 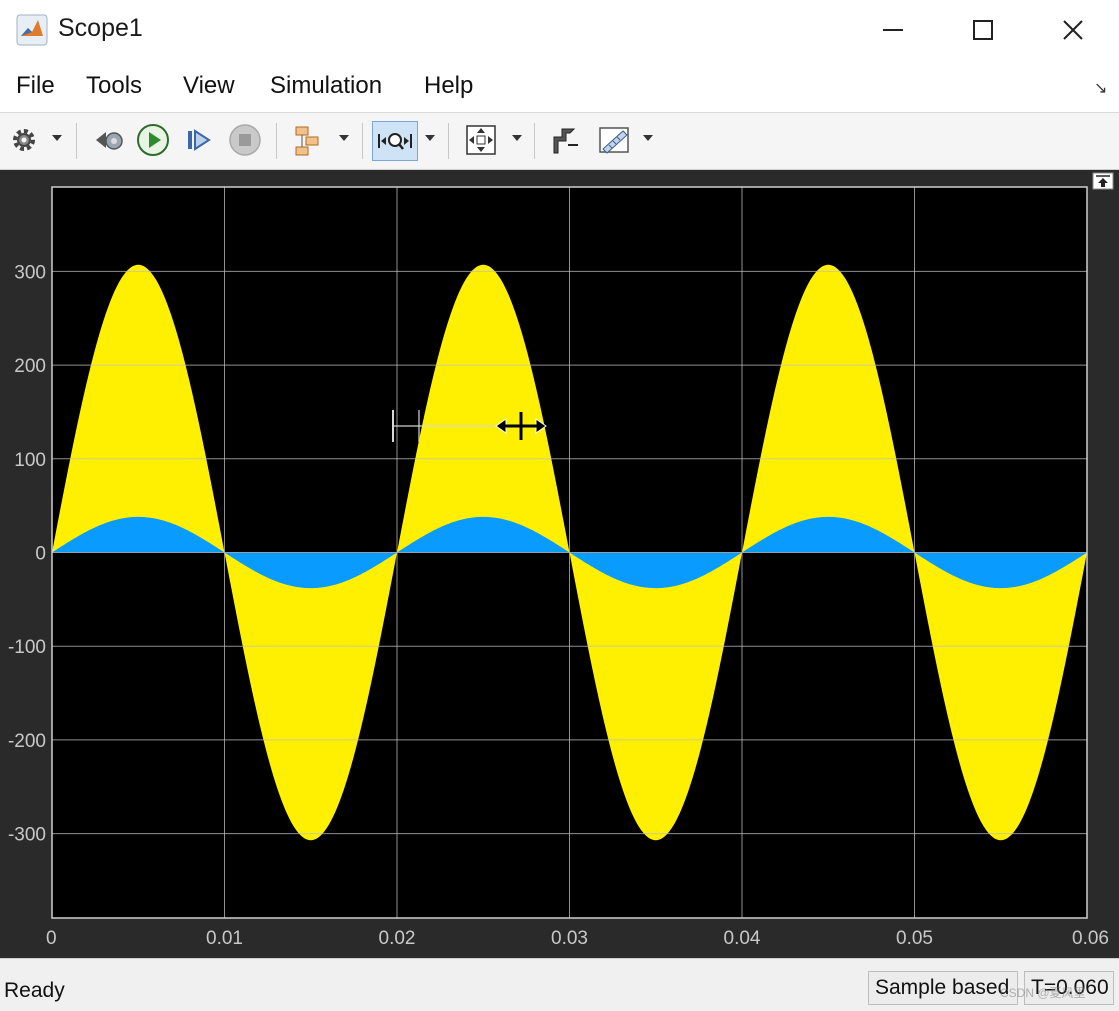 I want to click on toolbar, so click(x=559, y=141).